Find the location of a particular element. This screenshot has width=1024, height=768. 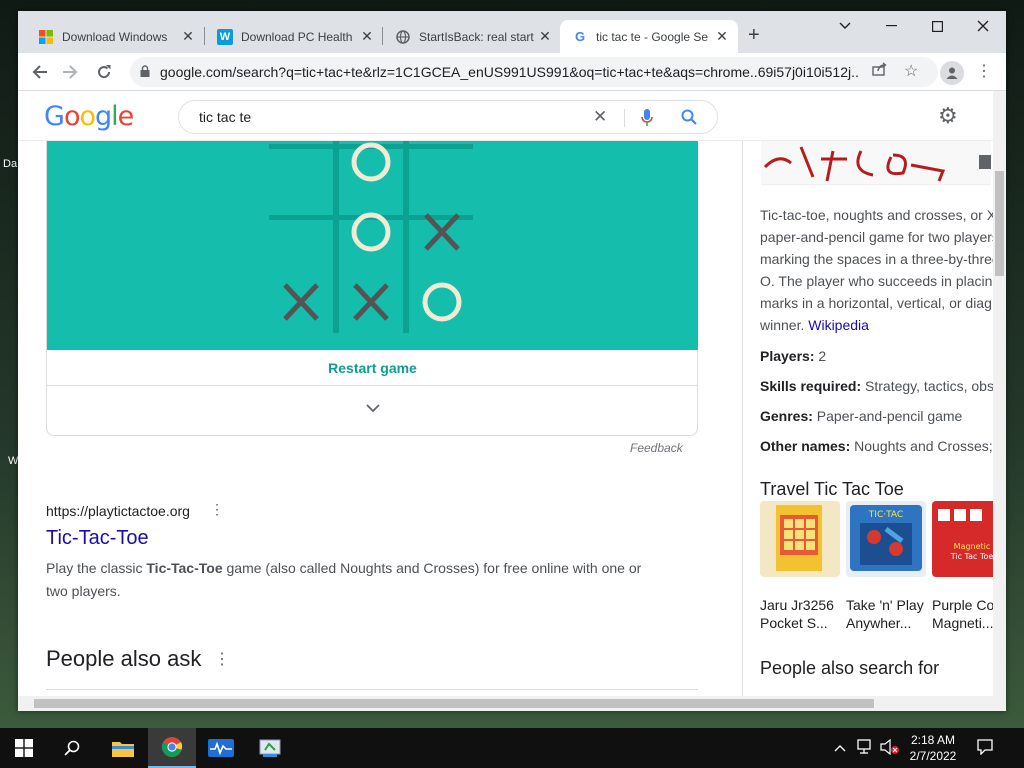

restart-game-button: Restart game is located at coordinates (372, 368).